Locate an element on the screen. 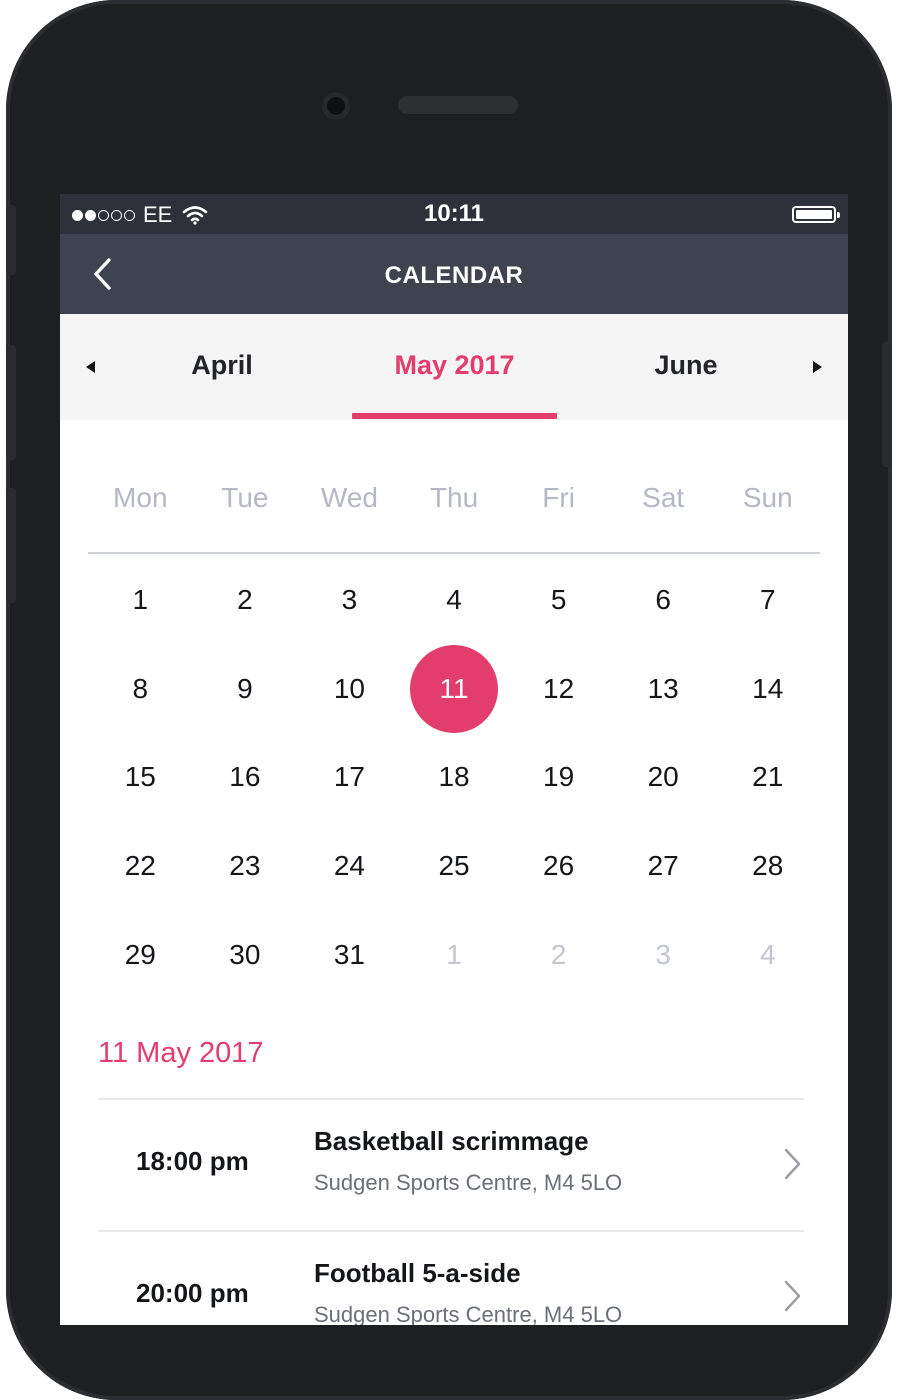 The image size is (902, 1400). current-month-indicator is located at coordinates (454, 416).